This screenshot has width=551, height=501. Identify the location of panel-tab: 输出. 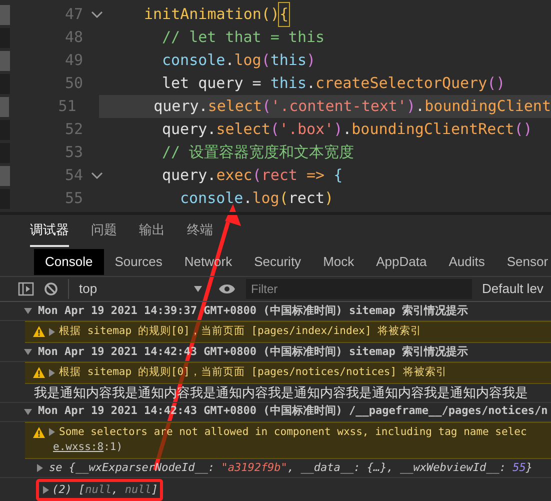
(152, 233).